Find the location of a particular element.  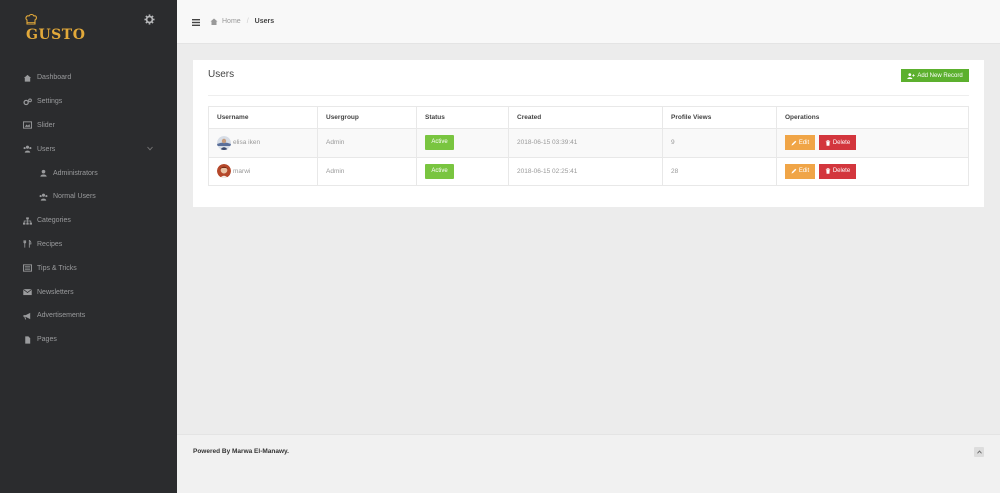

sidebar-item-slider: Slider is located at coordinates (88, 126).